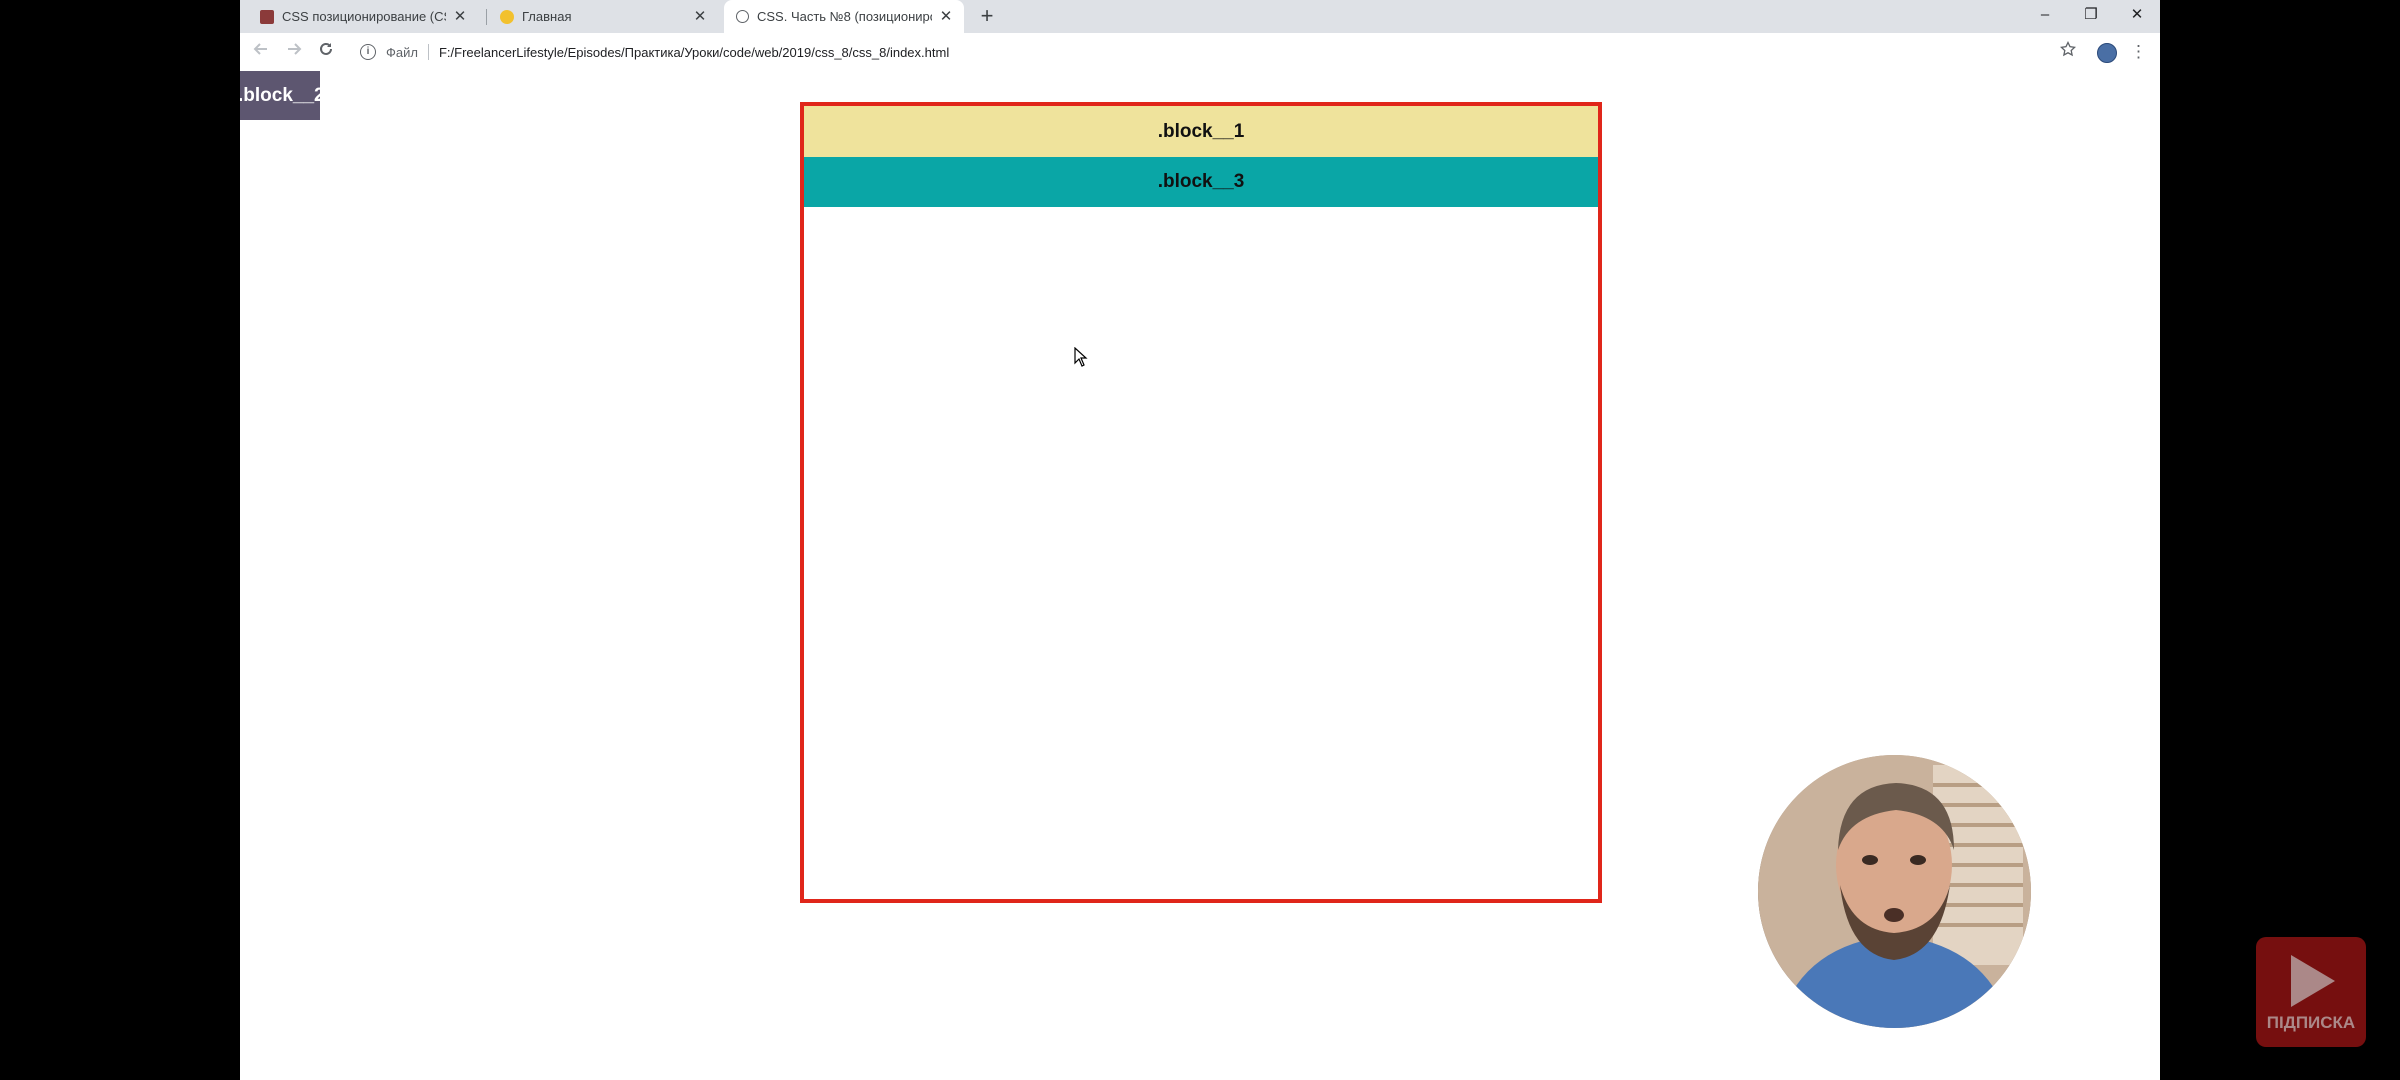 This screenshot has width=2400, height=1080. What do you see at coordinates (742, 16) in the screenshot?
I see `globe-icon` at bounding box center [742, 16].